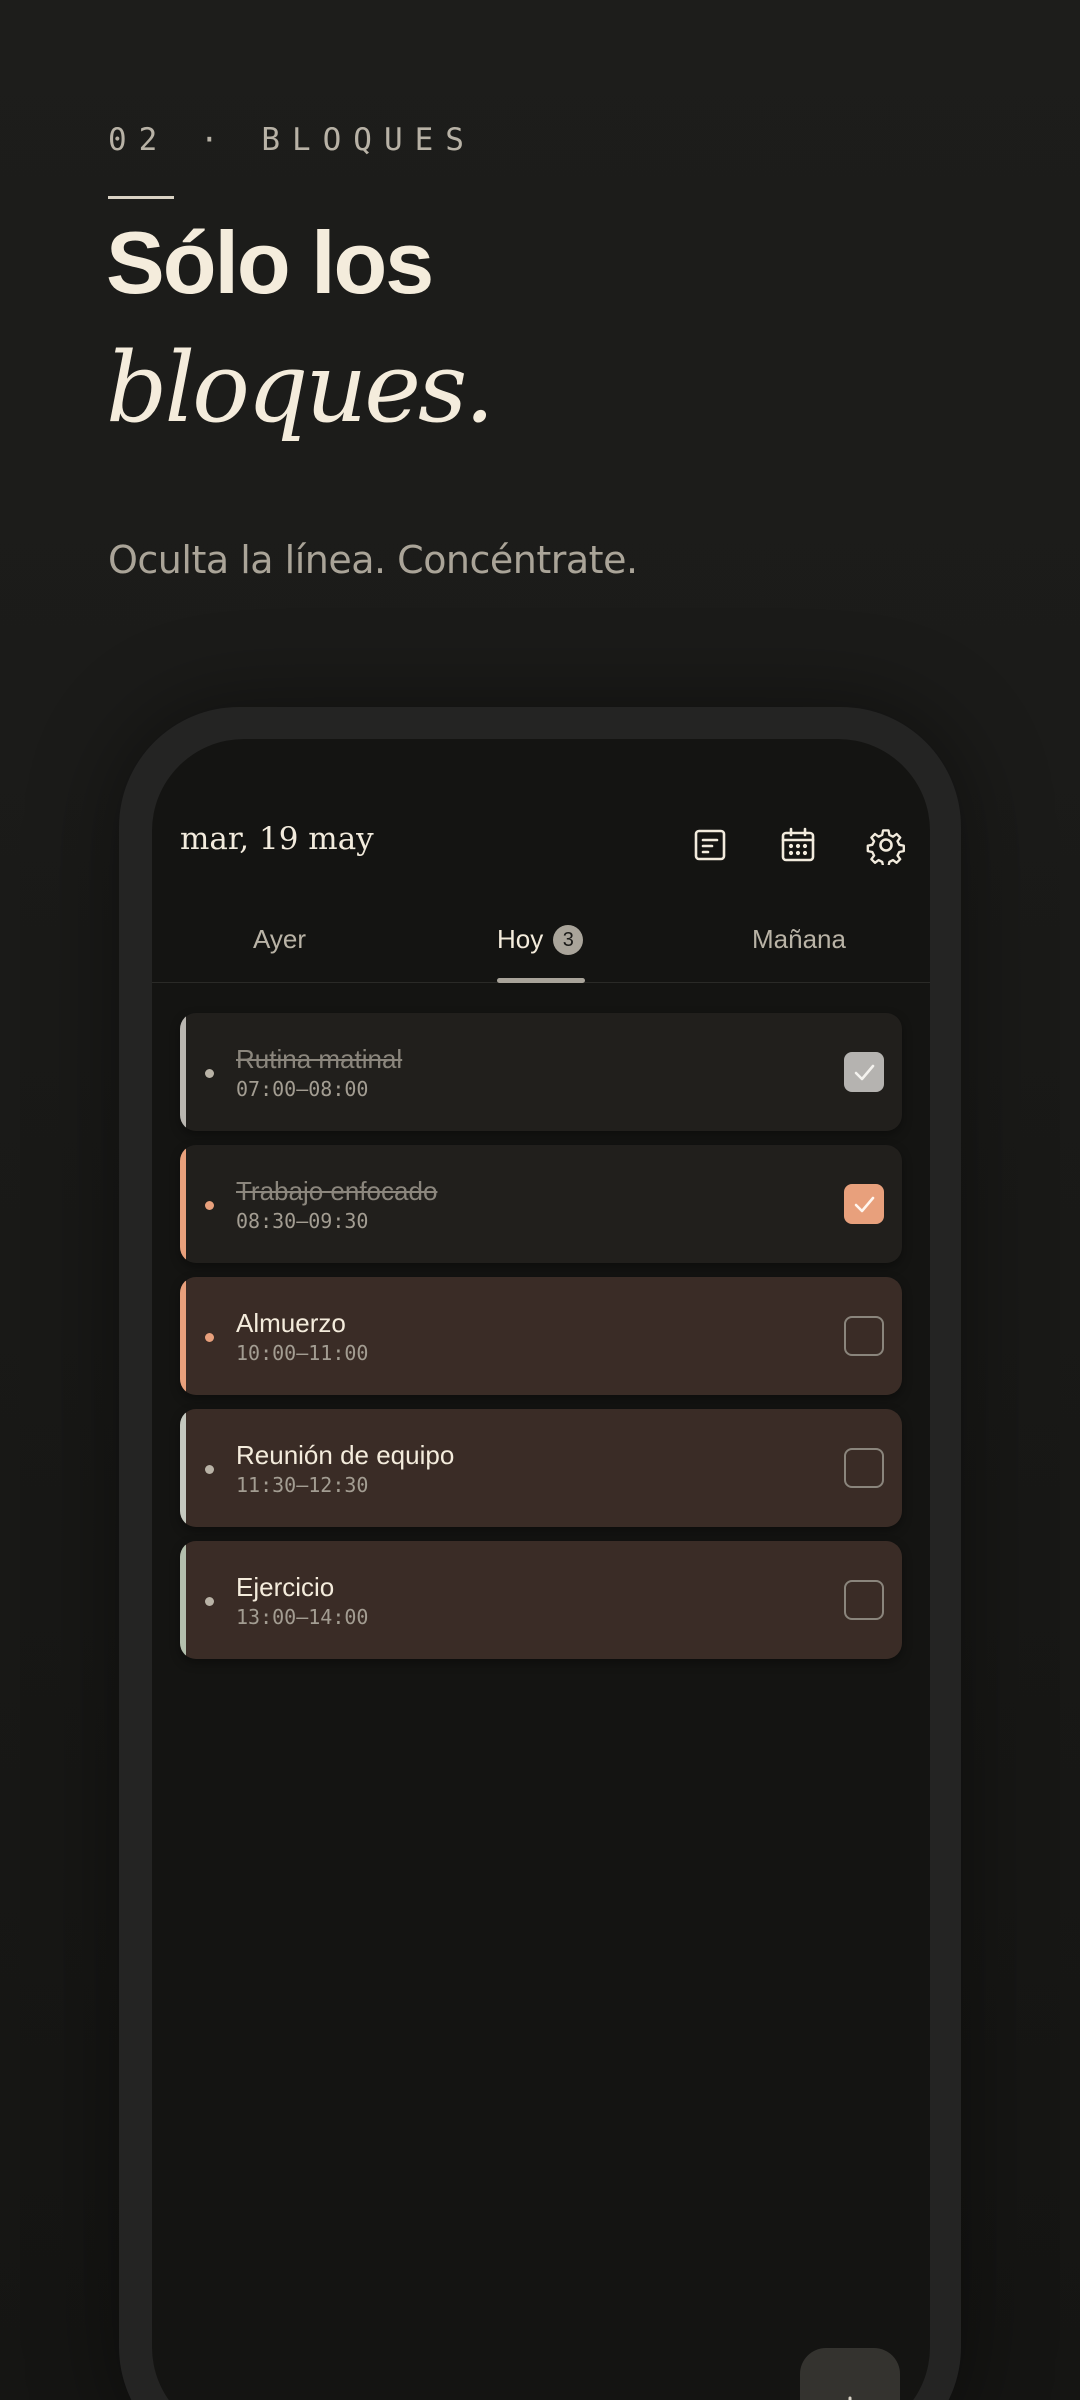 The height and width of the screenshot is (2400, 1080). I want to click on tab-hoy: Hoy 3, so click(540, 939).